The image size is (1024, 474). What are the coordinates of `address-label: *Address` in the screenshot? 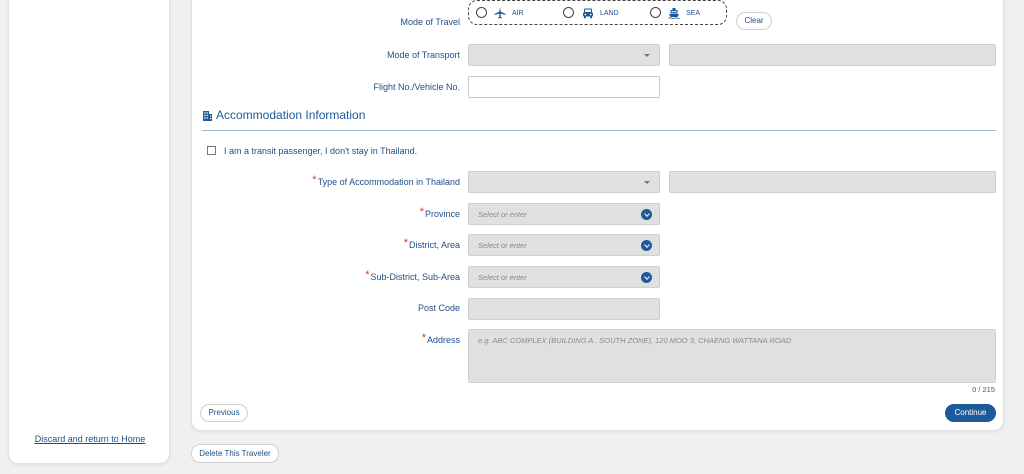 It's located at (440, 338).